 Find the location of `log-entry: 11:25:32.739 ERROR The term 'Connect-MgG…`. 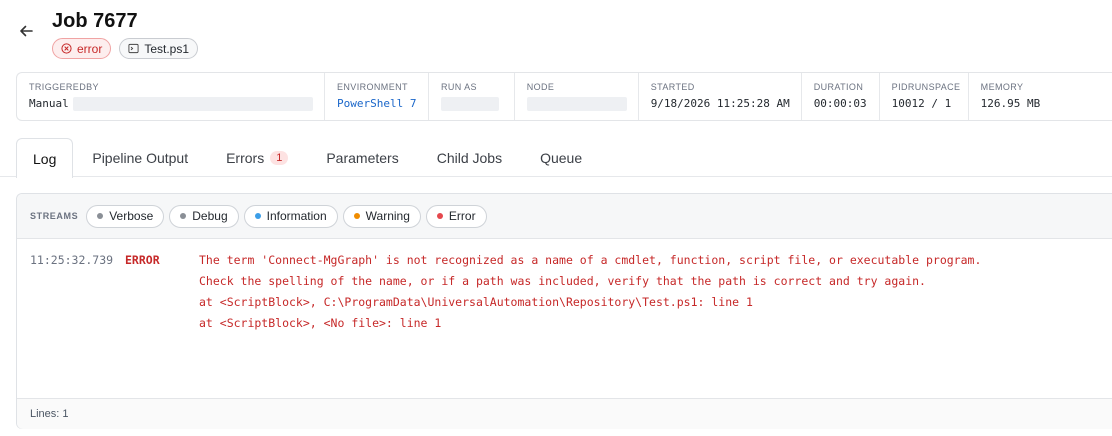

log-entry: 11:25:32.739 ERROR The term 'Connect-MgG… is located at coordinates (564, 260).